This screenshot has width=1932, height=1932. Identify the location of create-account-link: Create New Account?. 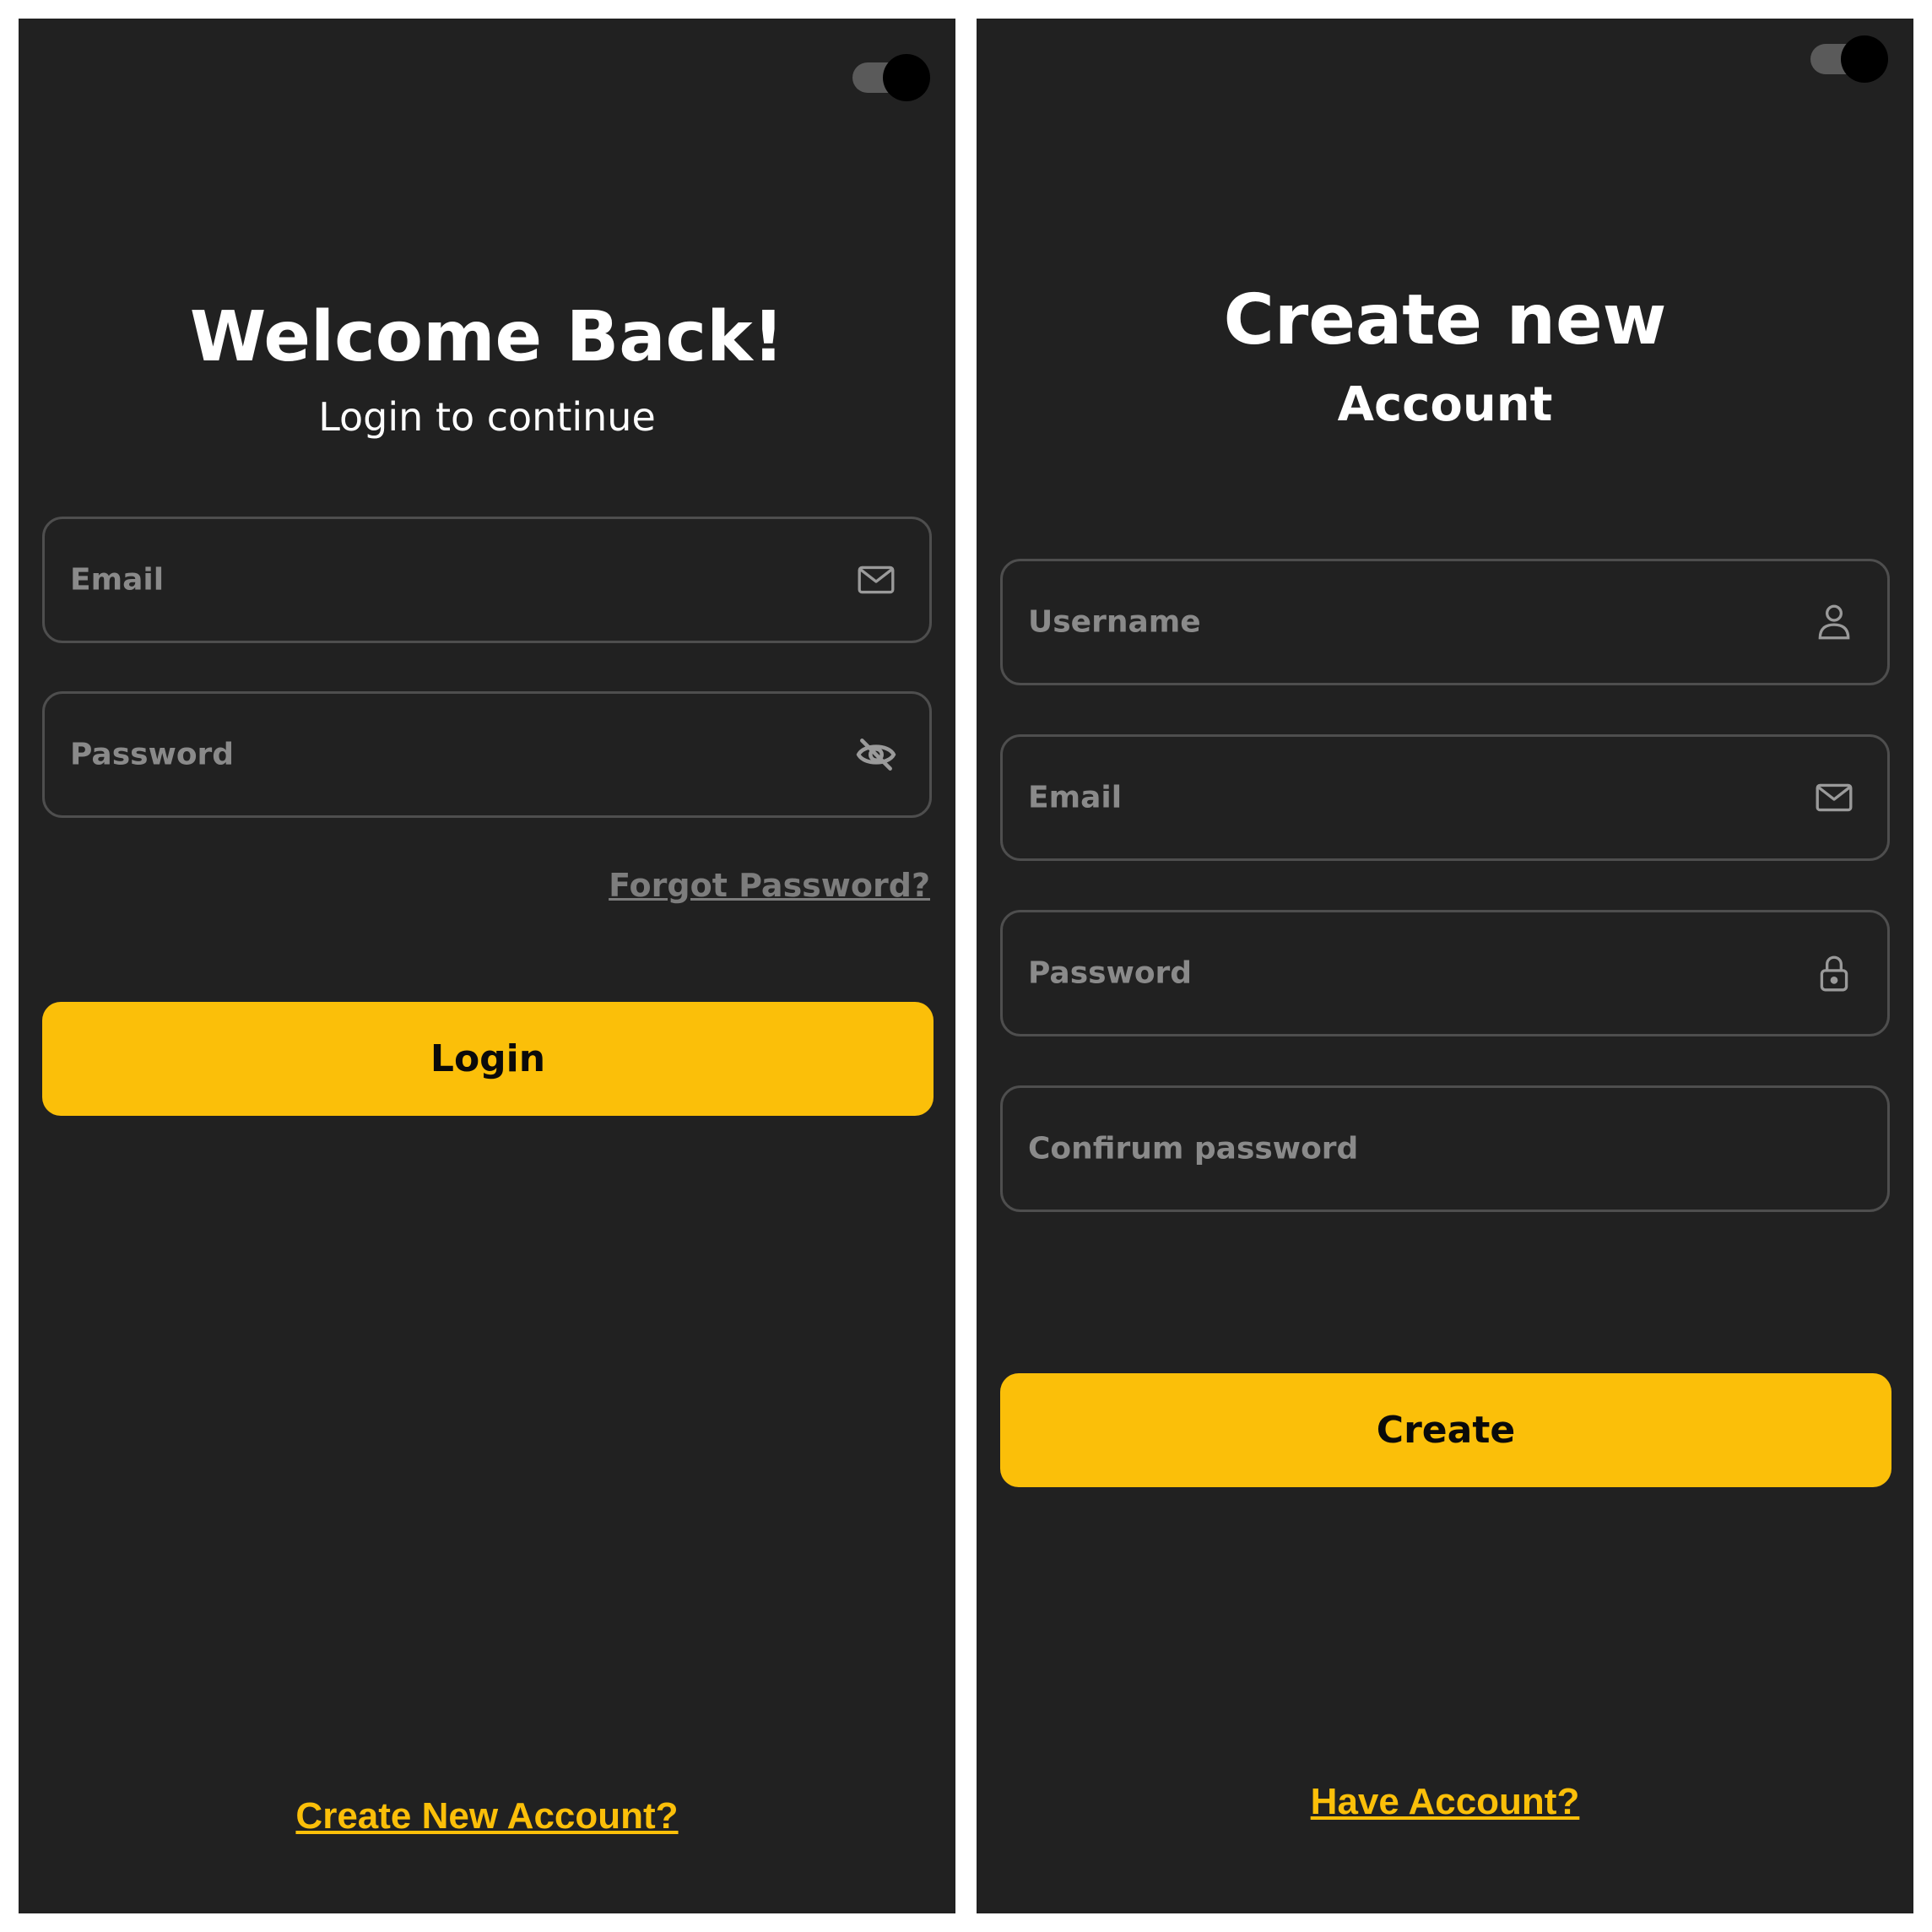
(487, 1816).